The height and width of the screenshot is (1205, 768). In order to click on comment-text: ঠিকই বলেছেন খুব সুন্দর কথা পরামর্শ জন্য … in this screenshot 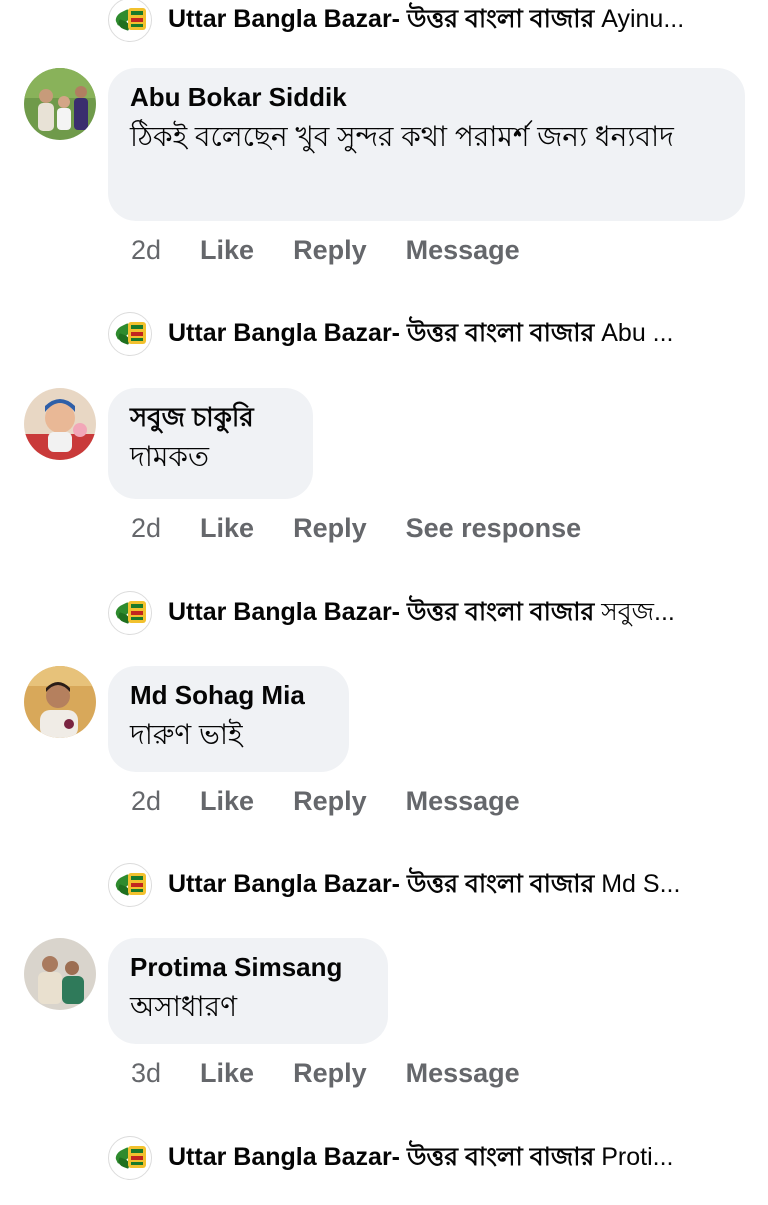, I will do `click(402, 136)`.